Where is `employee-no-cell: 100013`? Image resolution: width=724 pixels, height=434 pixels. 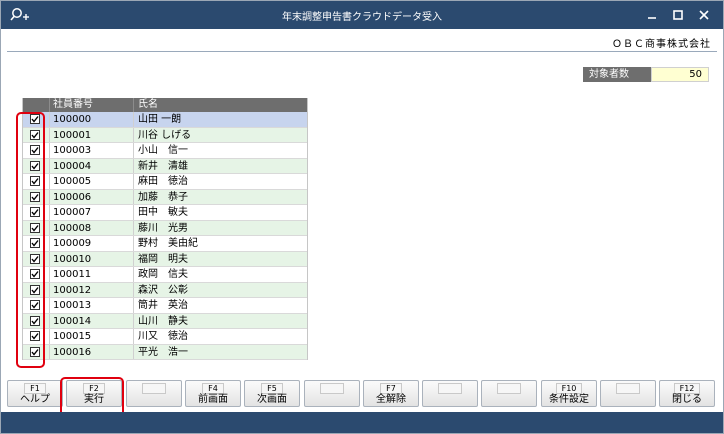
employee-no-cell: 100013 is located at coordinates (91, 305).